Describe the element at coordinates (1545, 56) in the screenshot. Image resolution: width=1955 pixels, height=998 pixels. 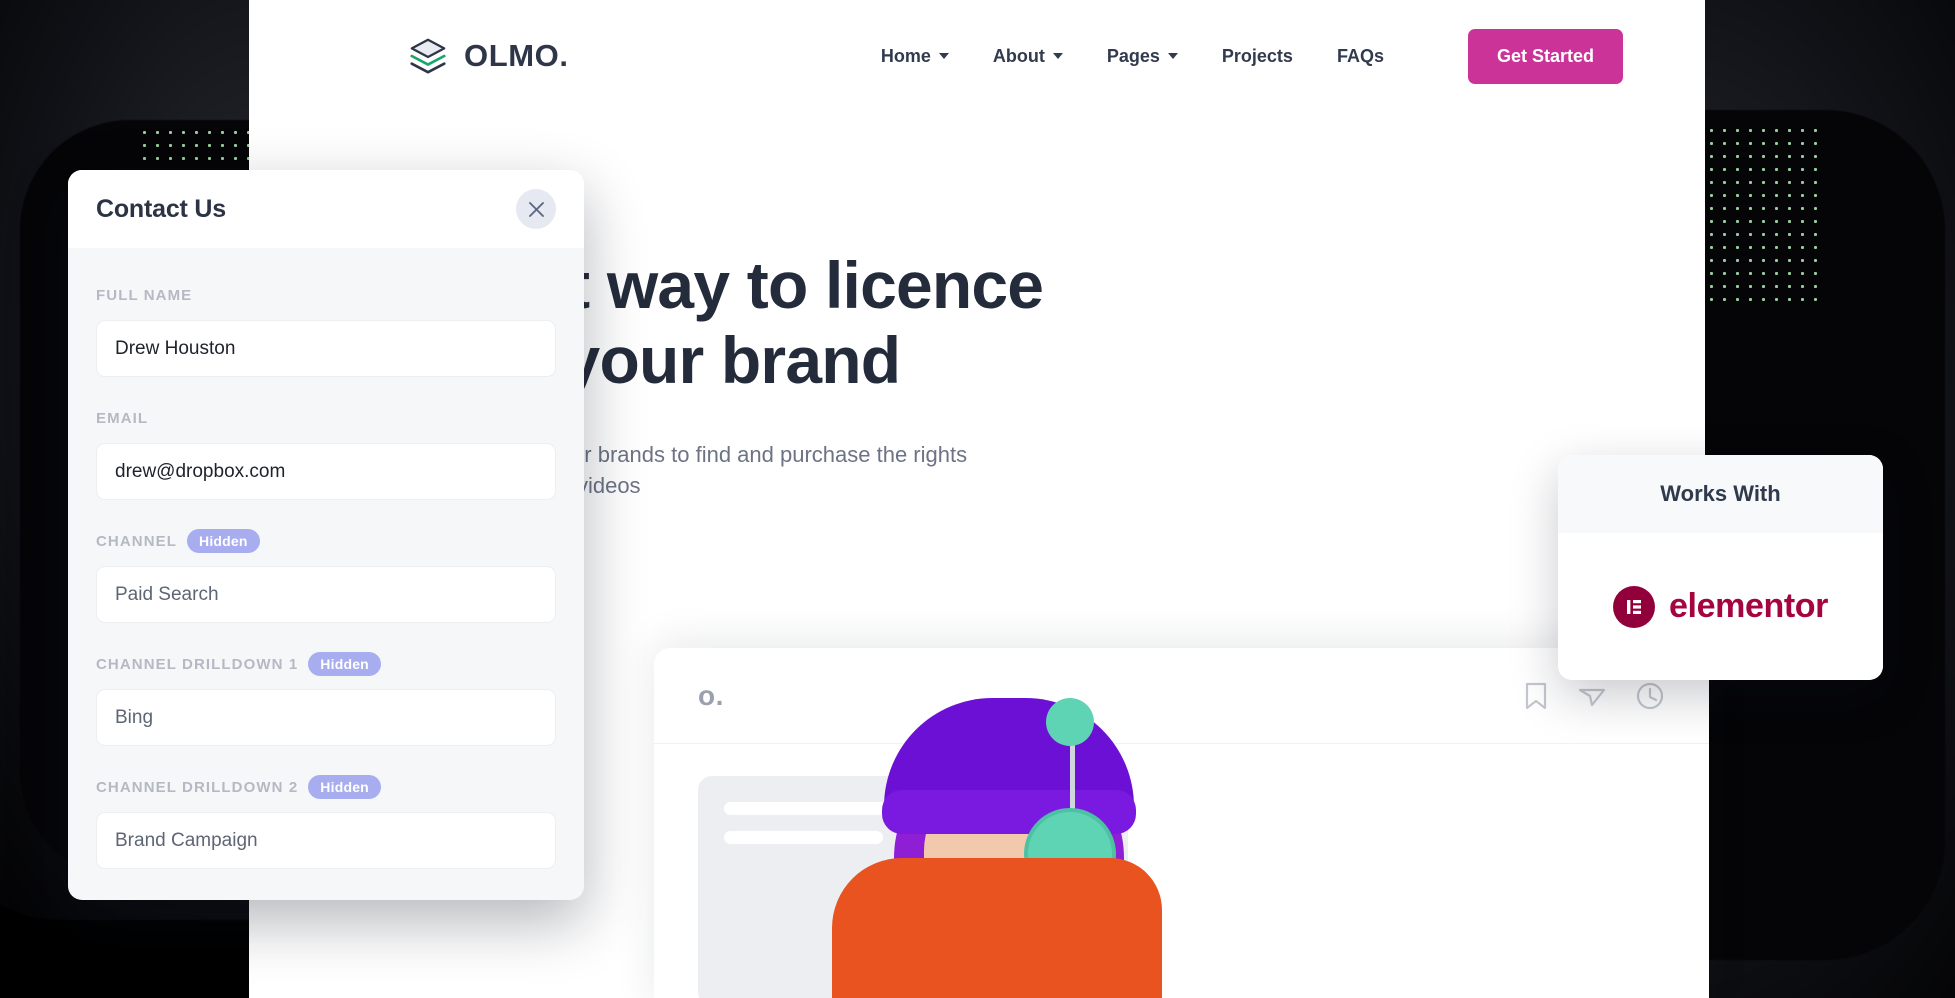
I see `get-started-button: Get Started` at that location.